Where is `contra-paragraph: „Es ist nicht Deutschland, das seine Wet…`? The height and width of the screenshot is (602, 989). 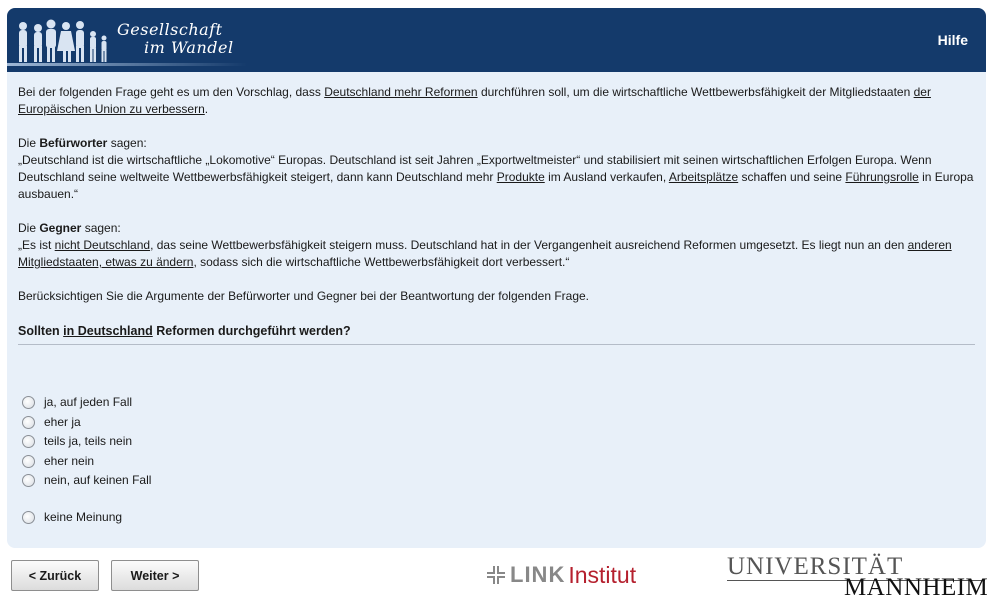
contra-paragraph: „Es ist nicht Deutschland, das seine Wet… is located at coordinates (485, 253).